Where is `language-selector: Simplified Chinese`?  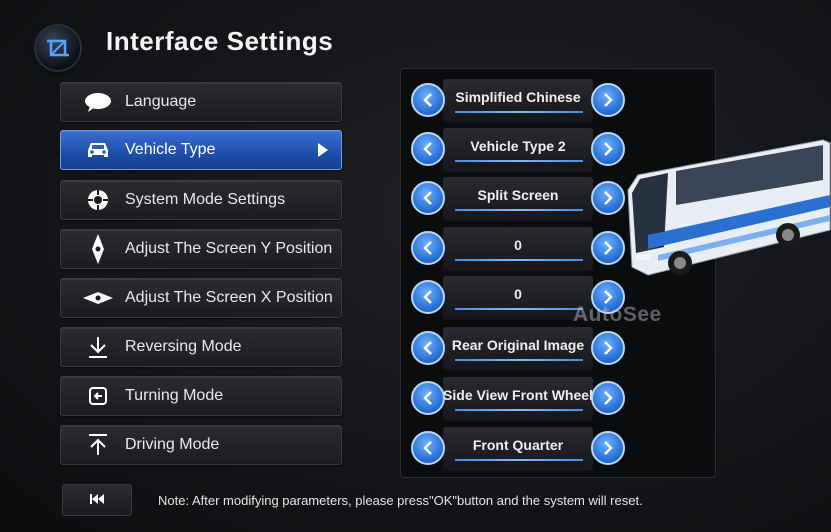
language-selector: Simplified Chinese is located at coordinates (521, 102).